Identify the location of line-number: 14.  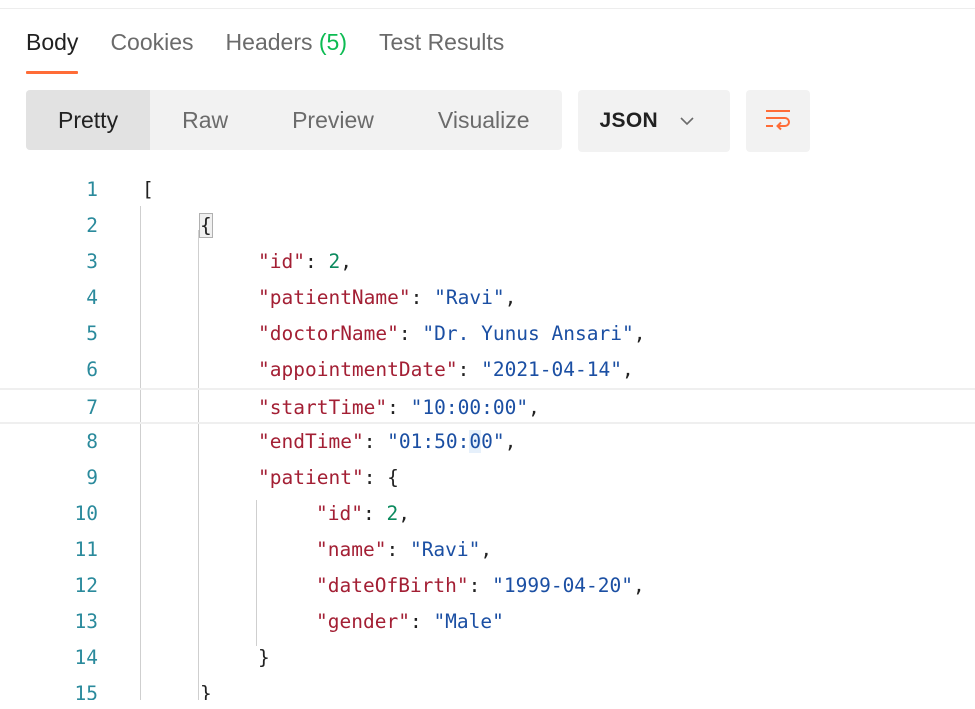
(86, 657).